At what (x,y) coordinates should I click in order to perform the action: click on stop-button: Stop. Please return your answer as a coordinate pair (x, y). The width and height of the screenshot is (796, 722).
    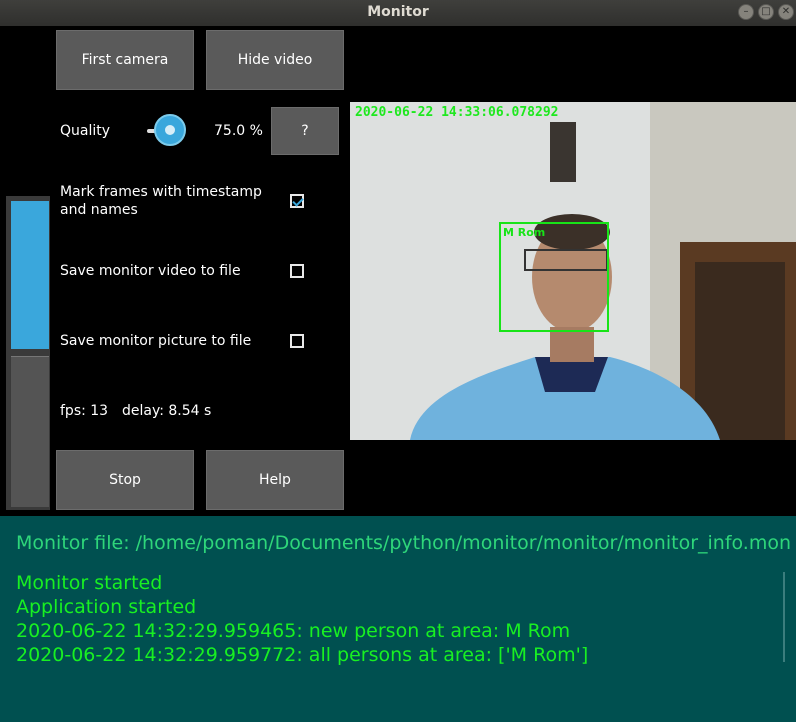
    Looking at the image, I should click on (125, 480).